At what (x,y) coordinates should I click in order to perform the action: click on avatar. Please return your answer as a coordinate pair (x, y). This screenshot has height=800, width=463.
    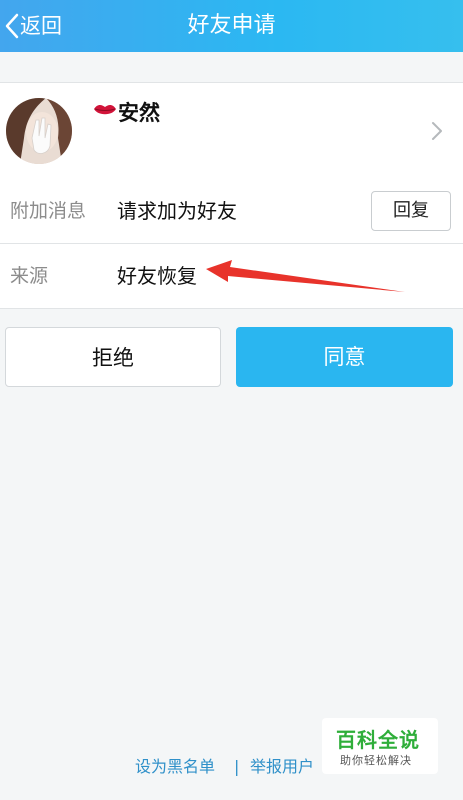
    Looking at the image, I should click on (39, 131).